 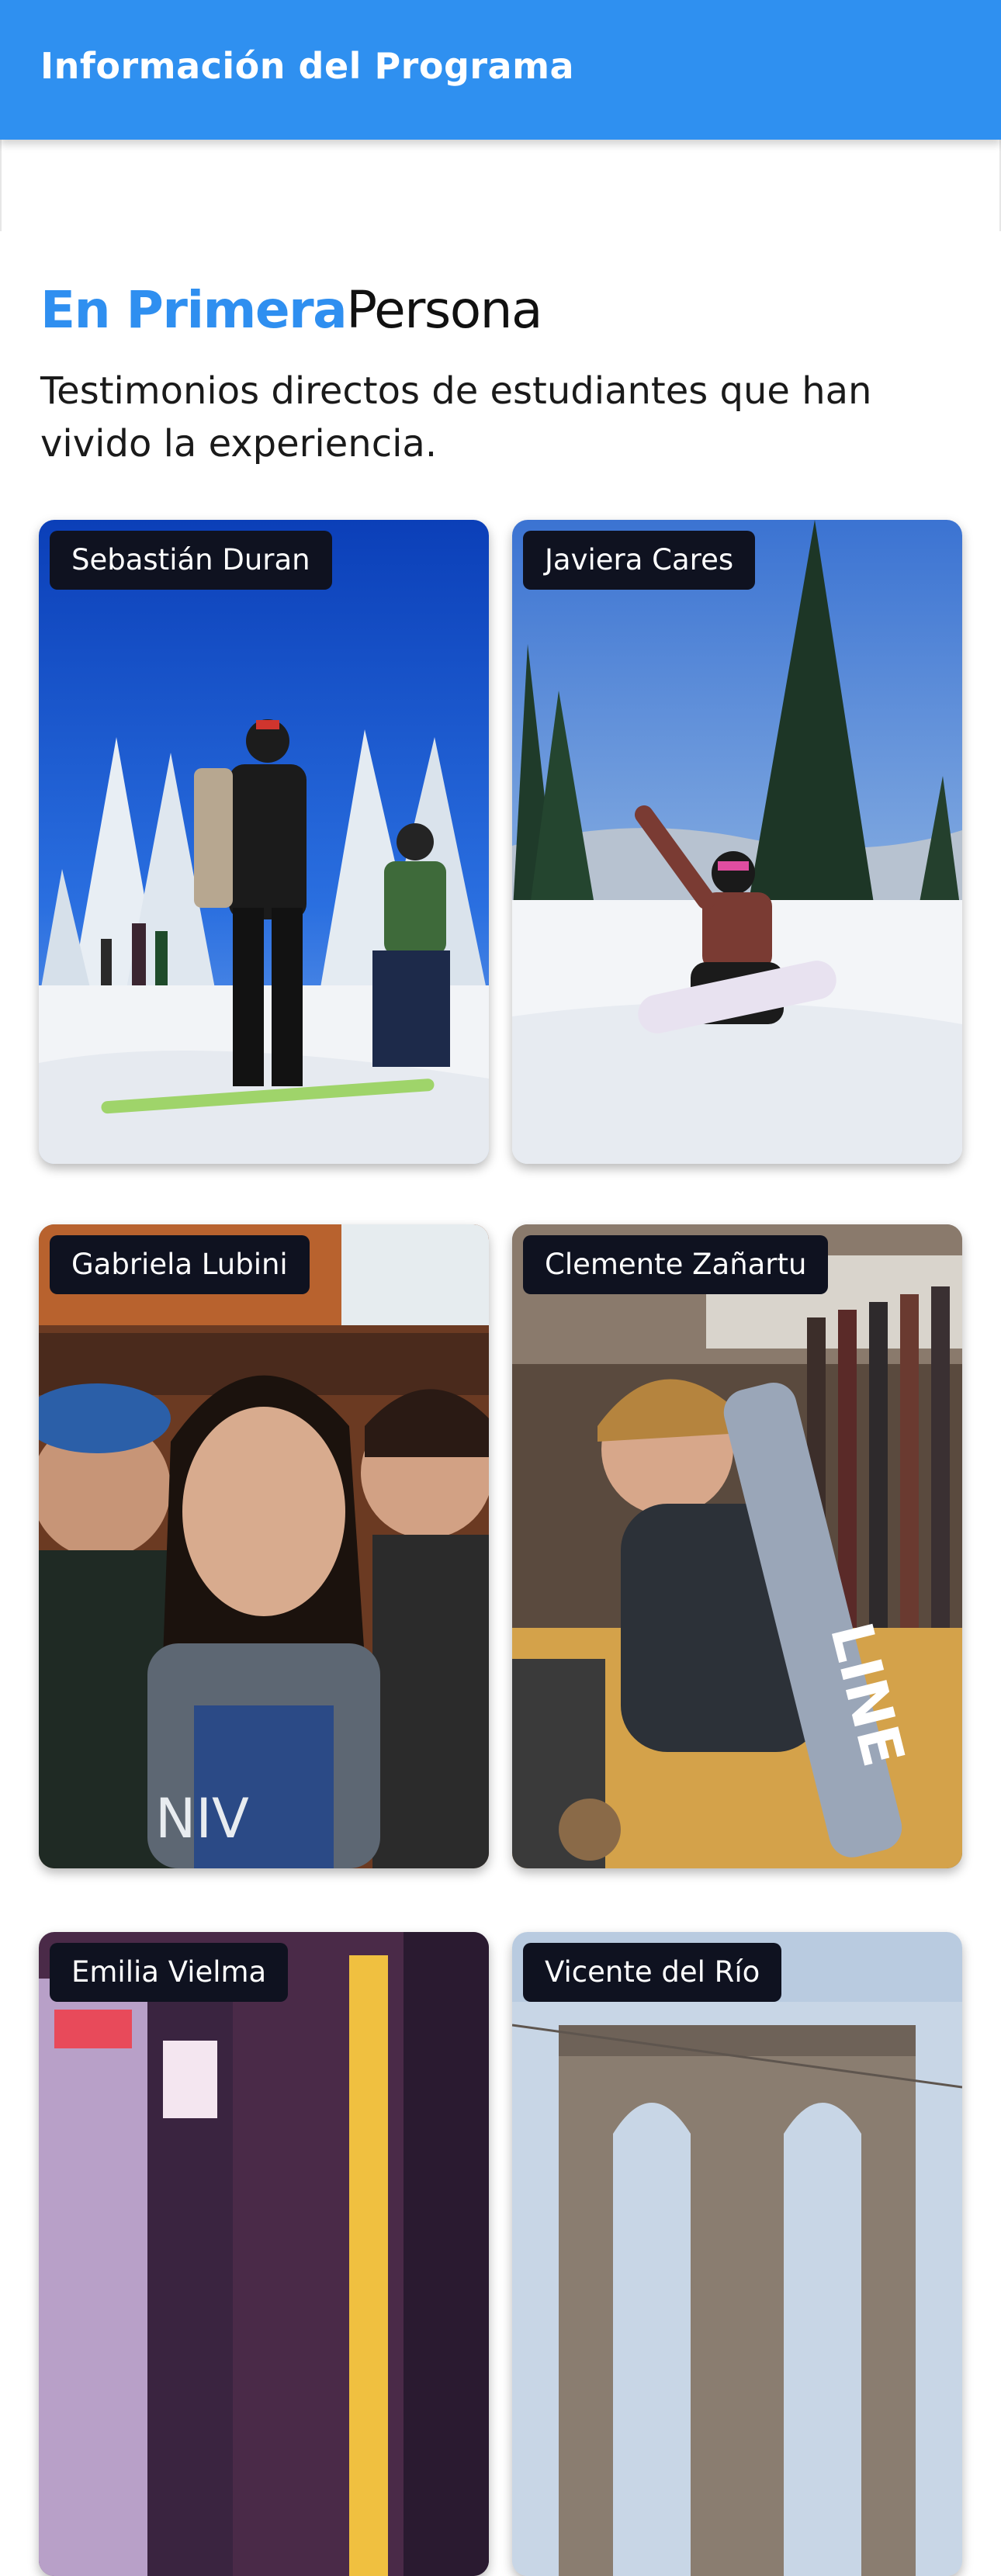 I want to click on testimonial-card: Sebastián Duran, so click(x=264, y=842).